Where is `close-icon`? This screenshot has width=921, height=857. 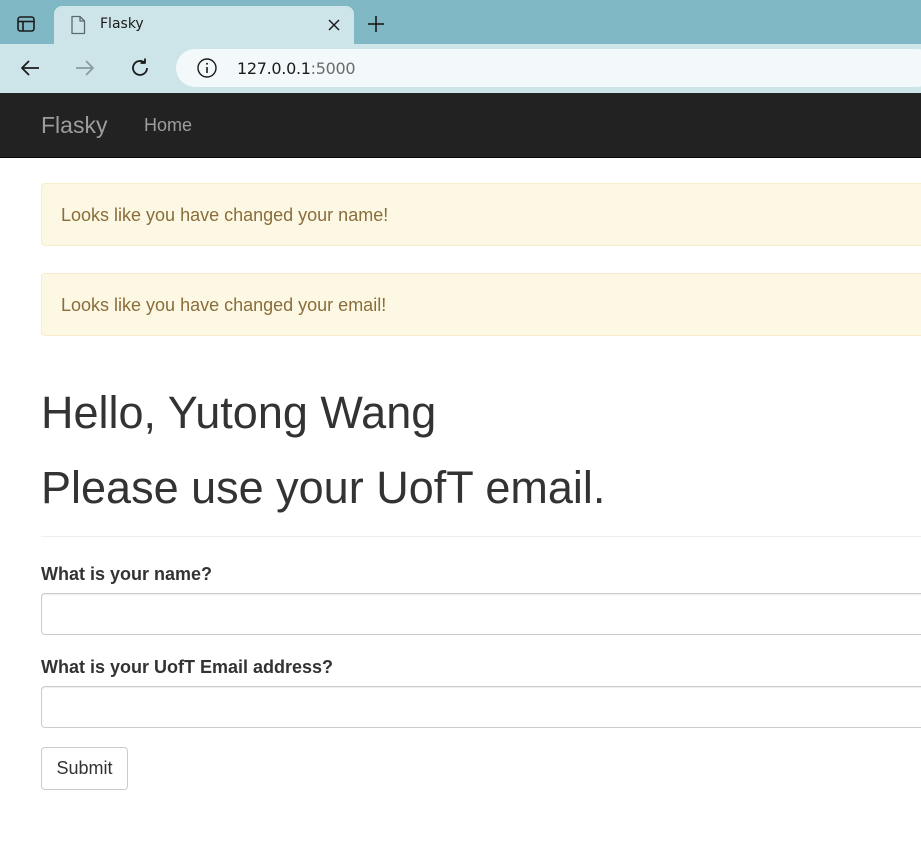 close-icon is located at coordinates (334, 25).